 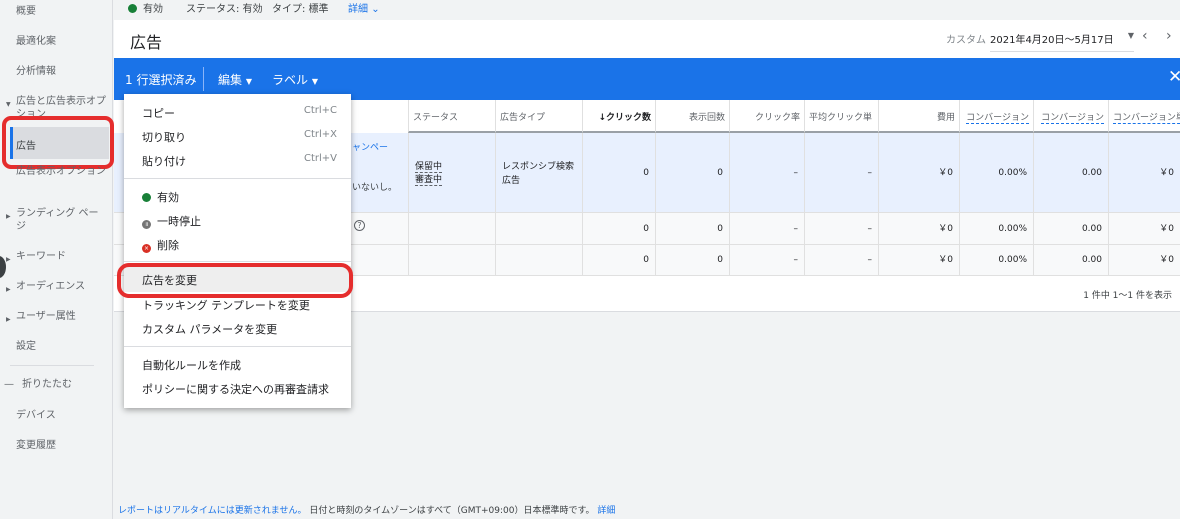 What do you see at coordinates (239, 113) in the screenshot?
I see `menu-item-copy: コピー Ctrl+C` at bounding box center [239, 113].